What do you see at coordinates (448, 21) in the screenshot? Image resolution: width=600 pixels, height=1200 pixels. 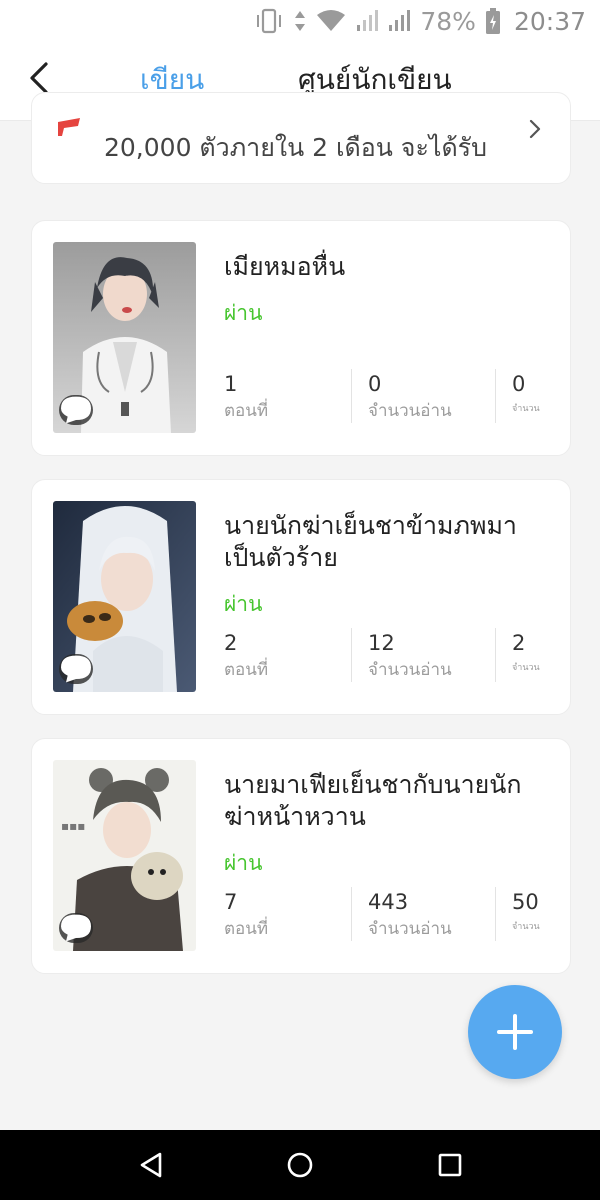 I see `battery-percent: 78%` at bounding box center [448, 21].